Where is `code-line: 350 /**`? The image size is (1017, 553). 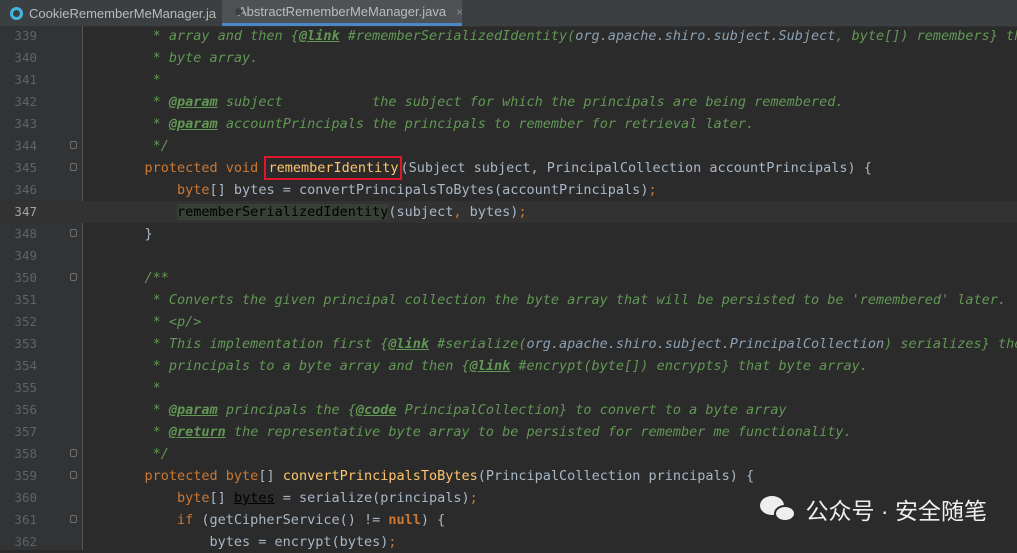 code-line: 350 /** is located at coordinates (508, 278).